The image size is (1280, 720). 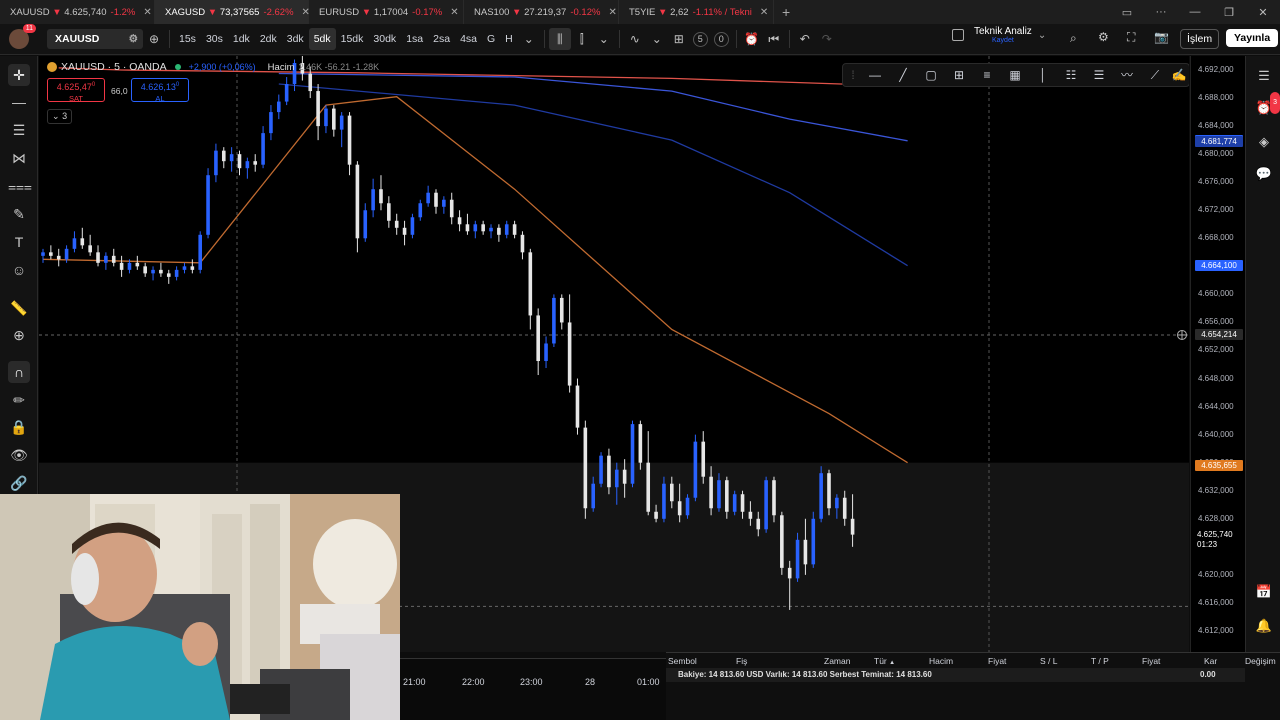 I want to click on column-header-change: Değişim, so click(x=1260, y=661).